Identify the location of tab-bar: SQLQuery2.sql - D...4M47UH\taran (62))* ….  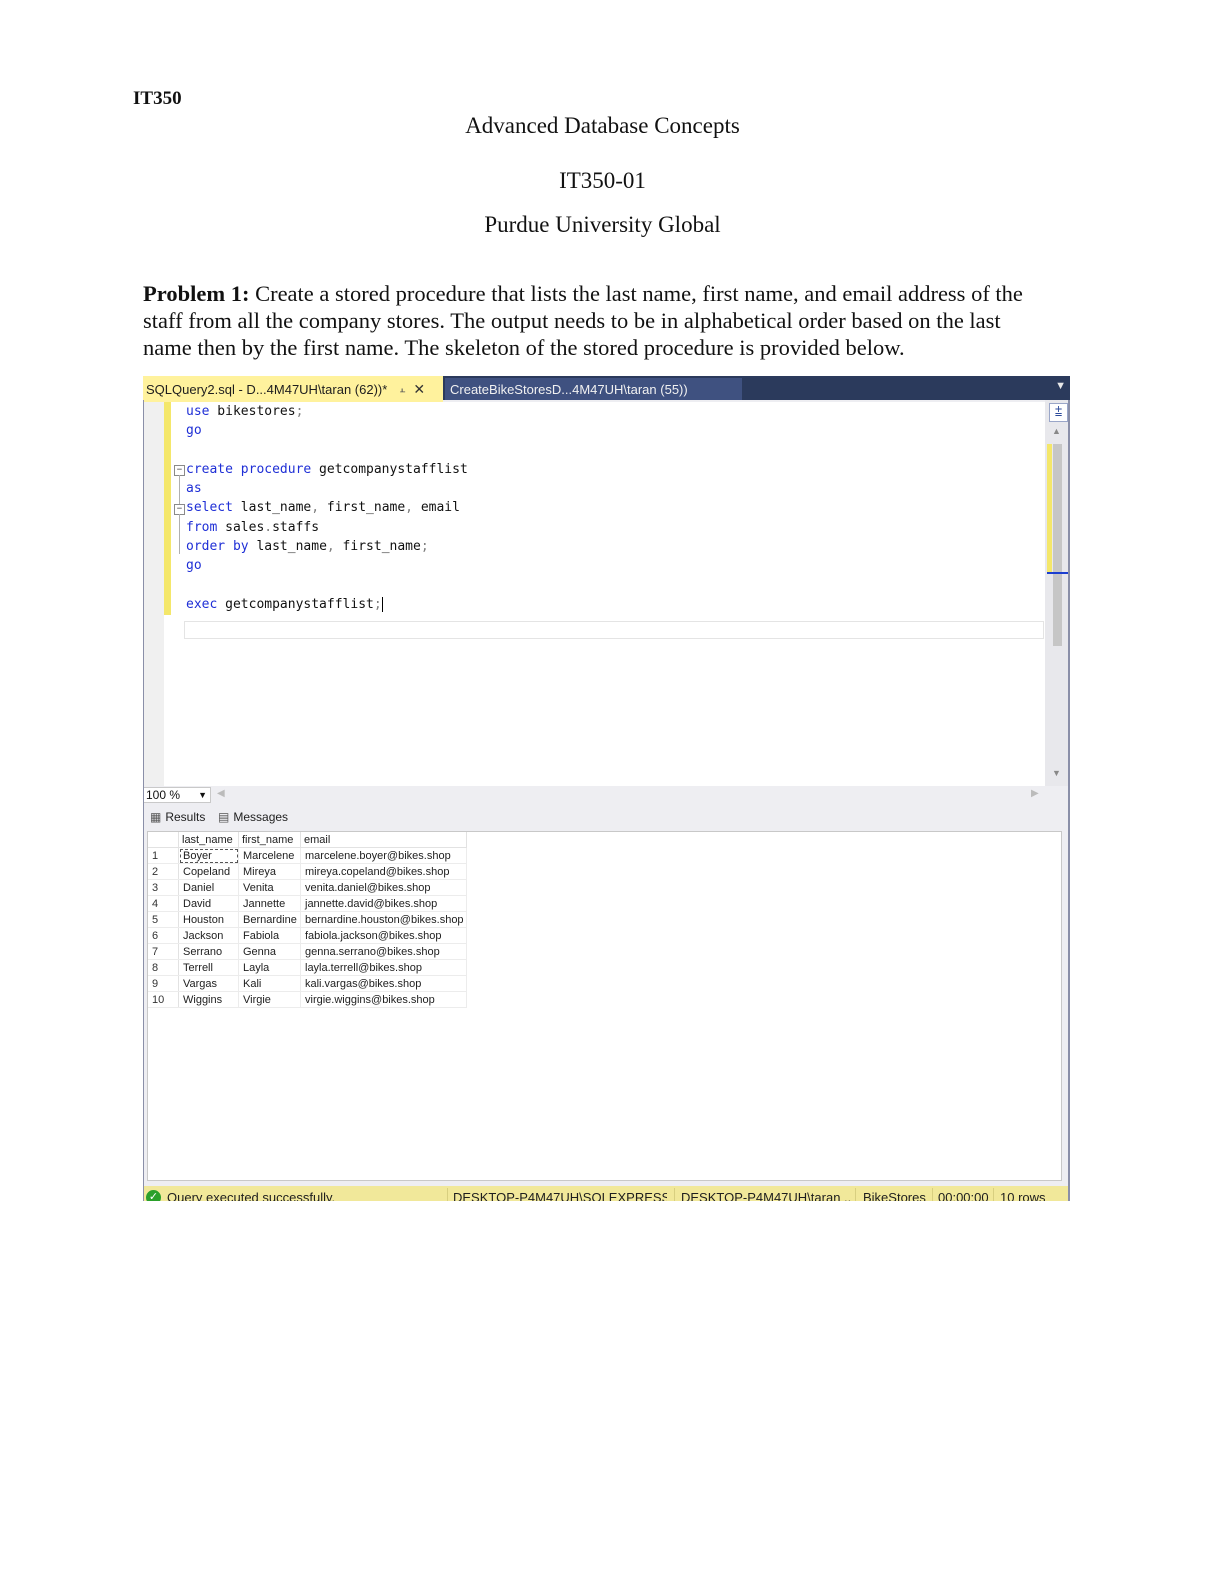
(606, 389).